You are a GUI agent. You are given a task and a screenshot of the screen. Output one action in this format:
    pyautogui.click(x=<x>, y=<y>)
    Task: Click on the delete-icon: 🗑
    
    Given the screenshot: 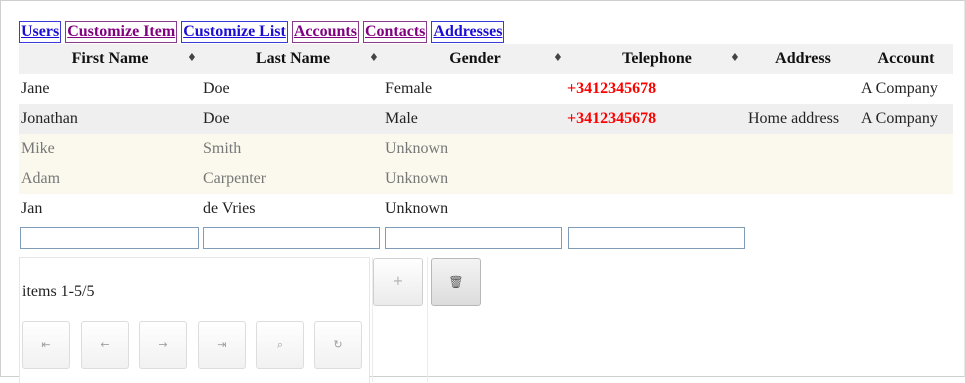 What is the action you would take?
    pyautogui.click(x=456, y=282)
    